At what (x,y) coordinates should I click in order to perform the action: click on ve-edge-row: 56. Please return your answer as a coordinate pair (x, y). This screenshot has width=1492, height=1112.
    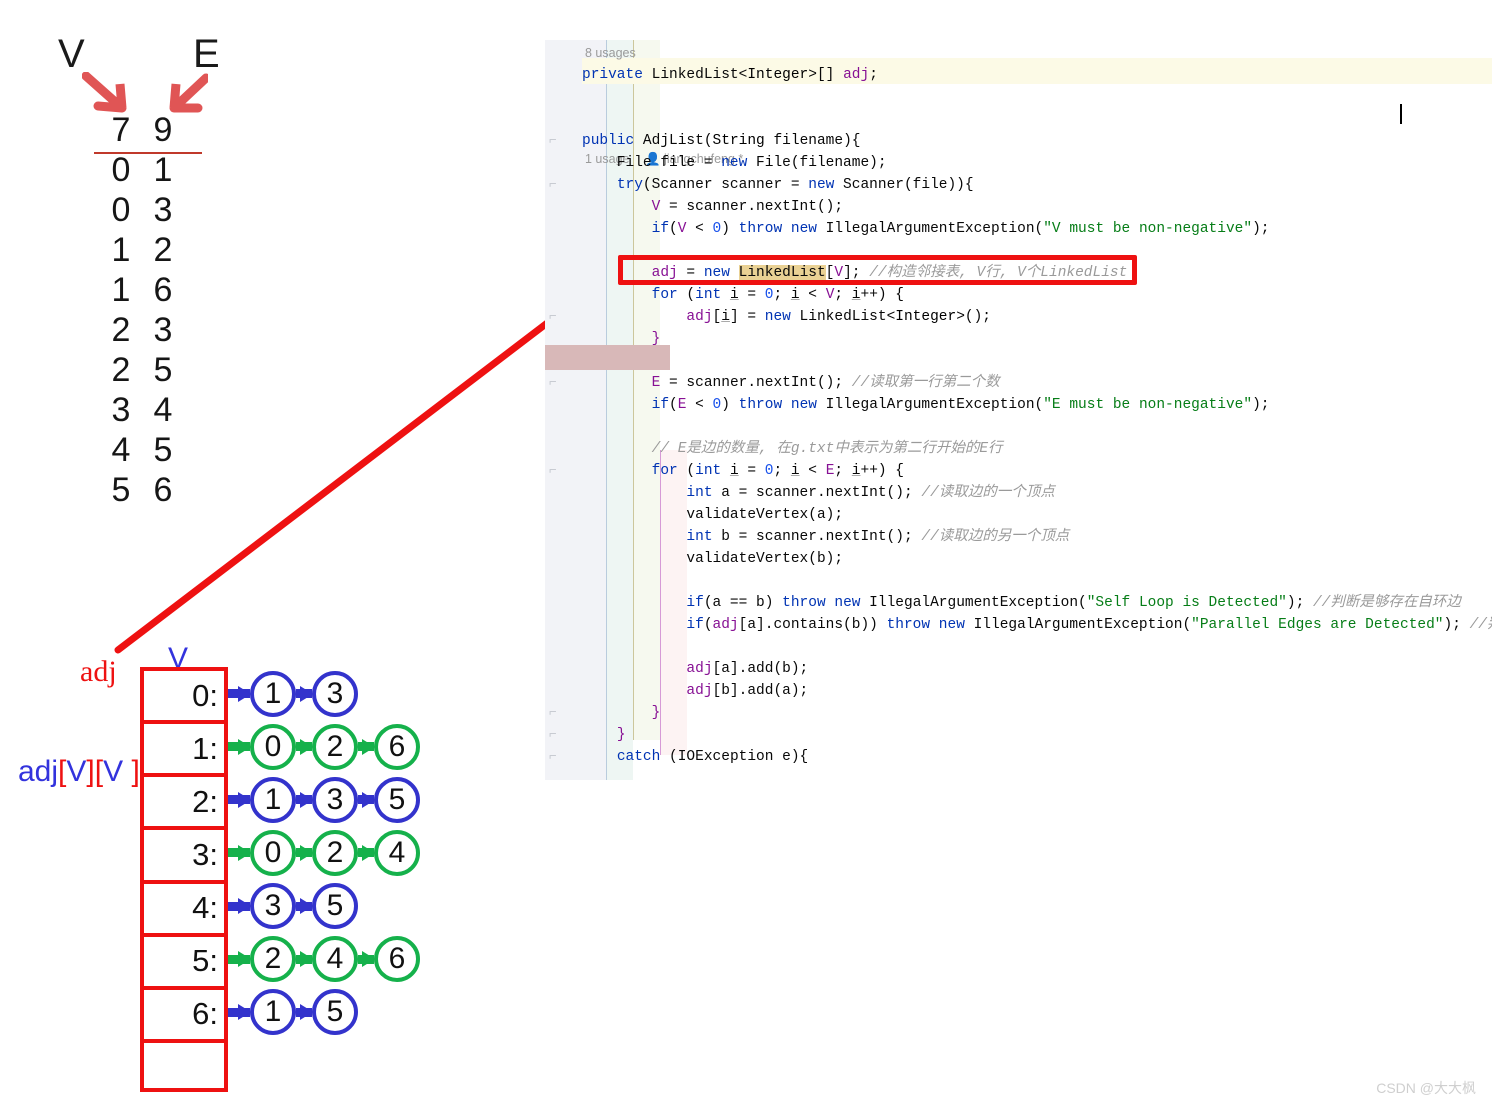
    Looking at the image, I should click on (142, 490).